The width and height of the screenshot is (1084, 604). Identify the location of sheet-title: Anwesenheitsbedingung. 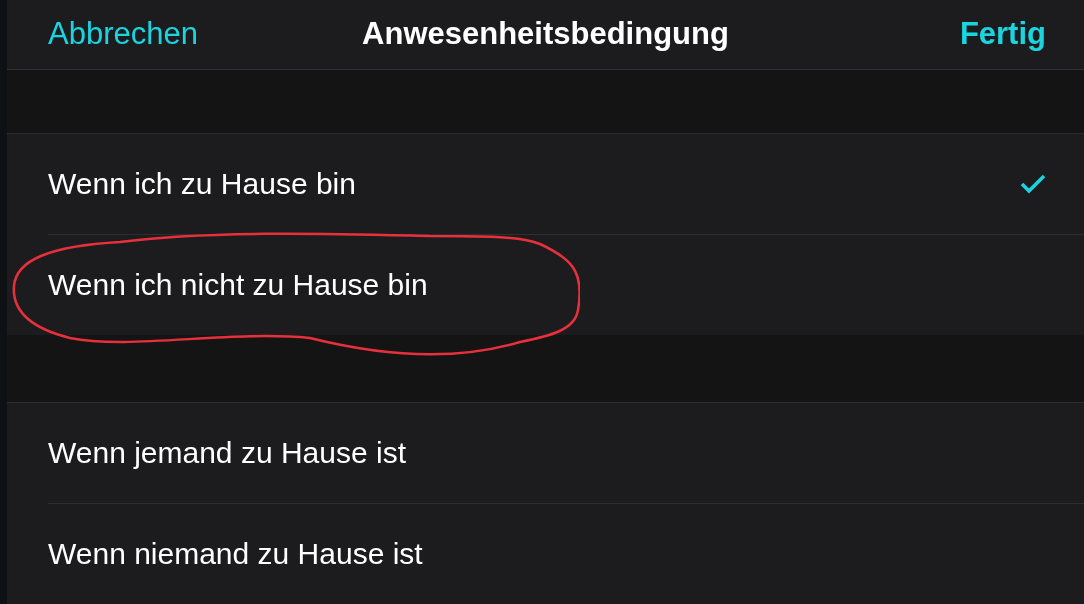
(545, 34).